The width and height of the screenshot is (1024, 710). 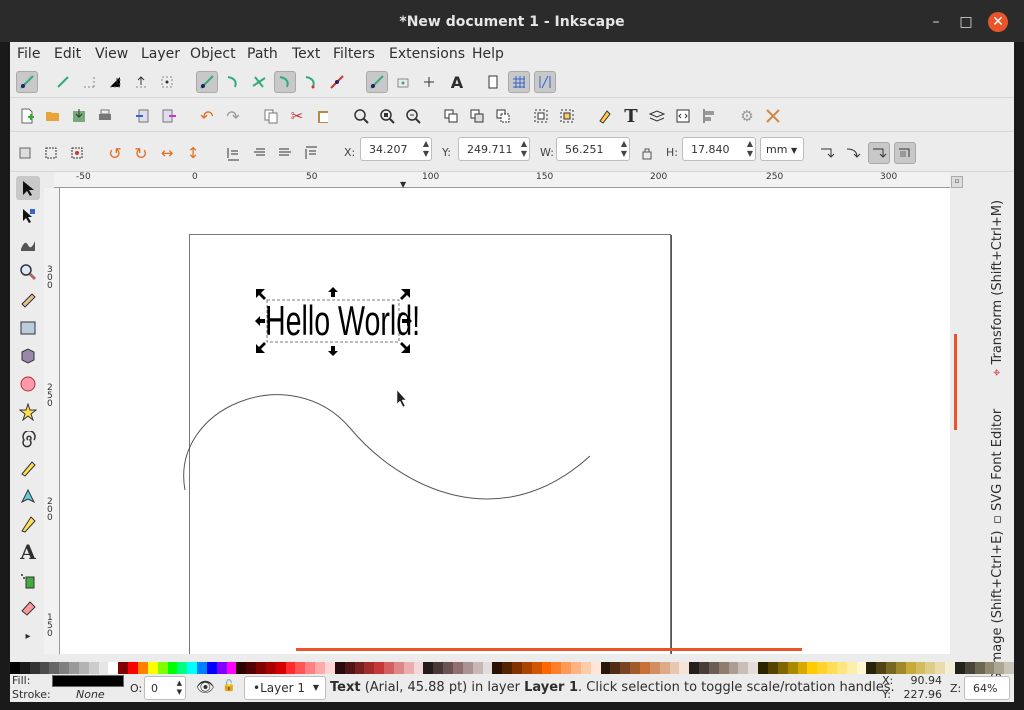 What do you see at coordinates (413, 116) in the screenshot?
I see `zoom-page-icon` at bounding box center [413, 116].